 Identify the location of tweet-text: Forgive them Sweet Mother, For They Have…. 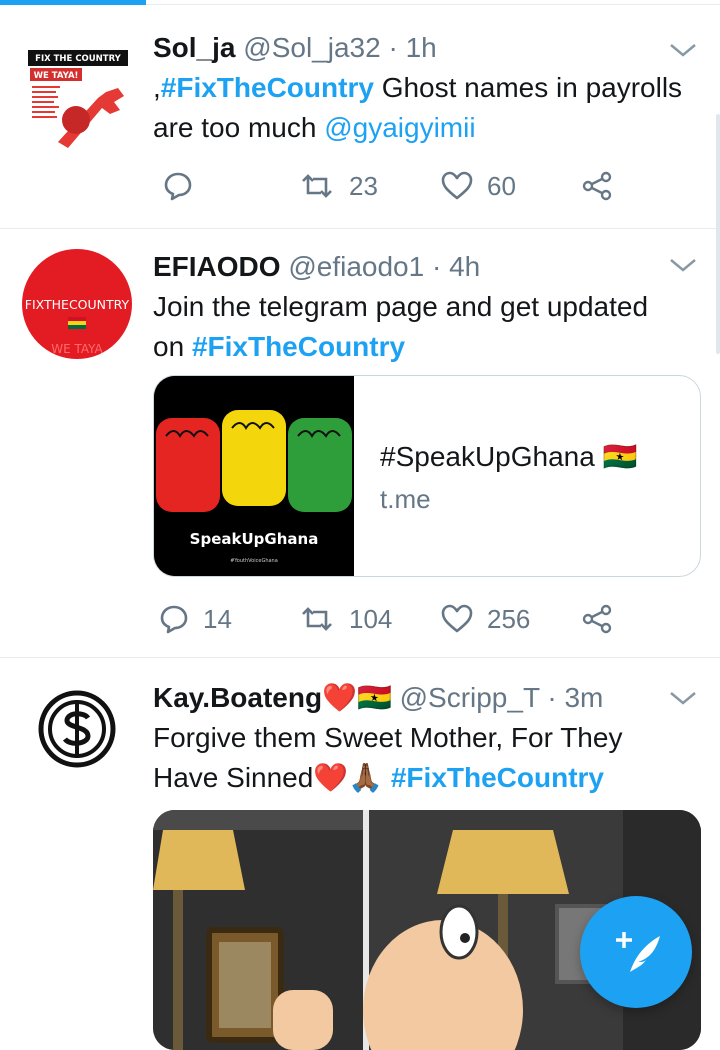
(388, 757).